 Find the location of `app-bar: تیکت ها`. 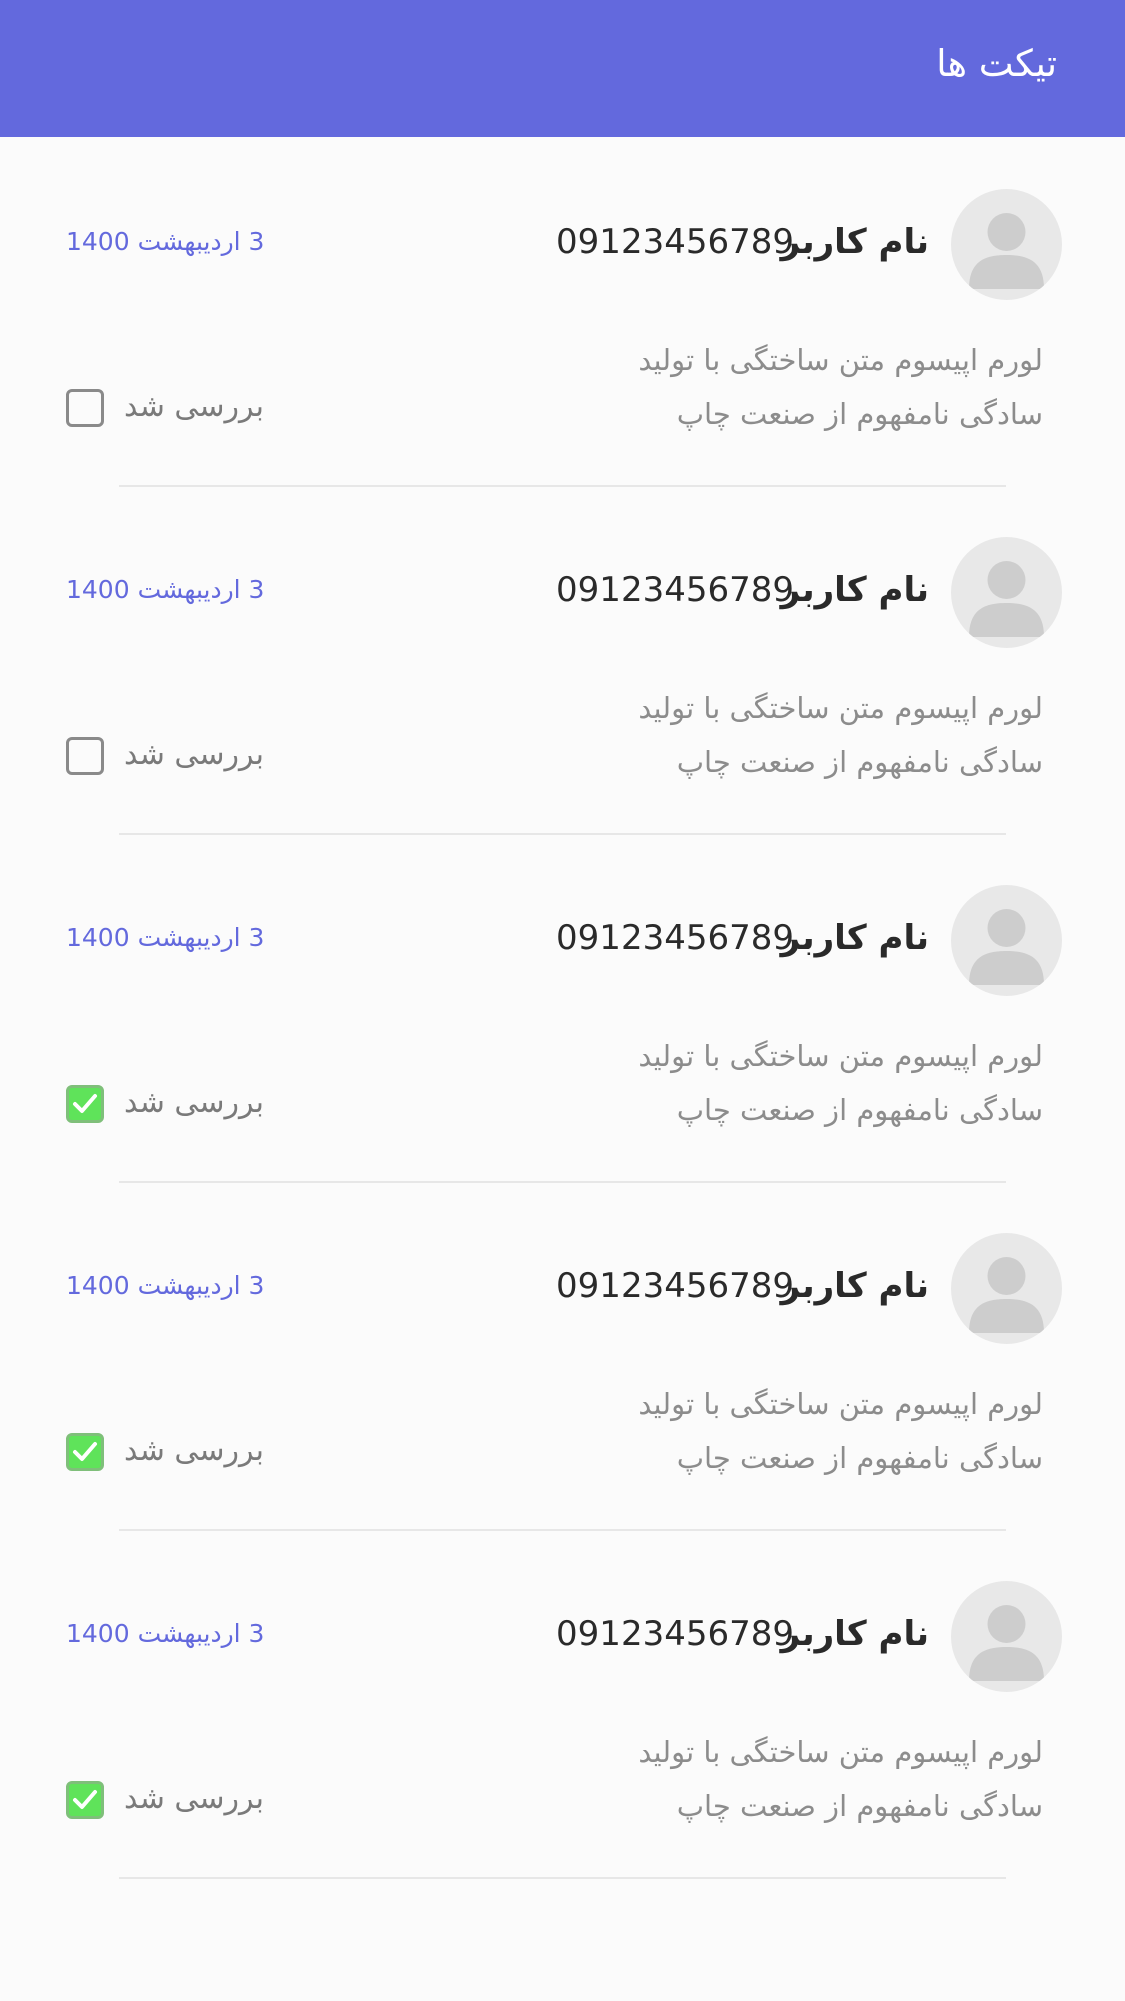

app-bar: تیکت ها is located at coordinates (562, 68).